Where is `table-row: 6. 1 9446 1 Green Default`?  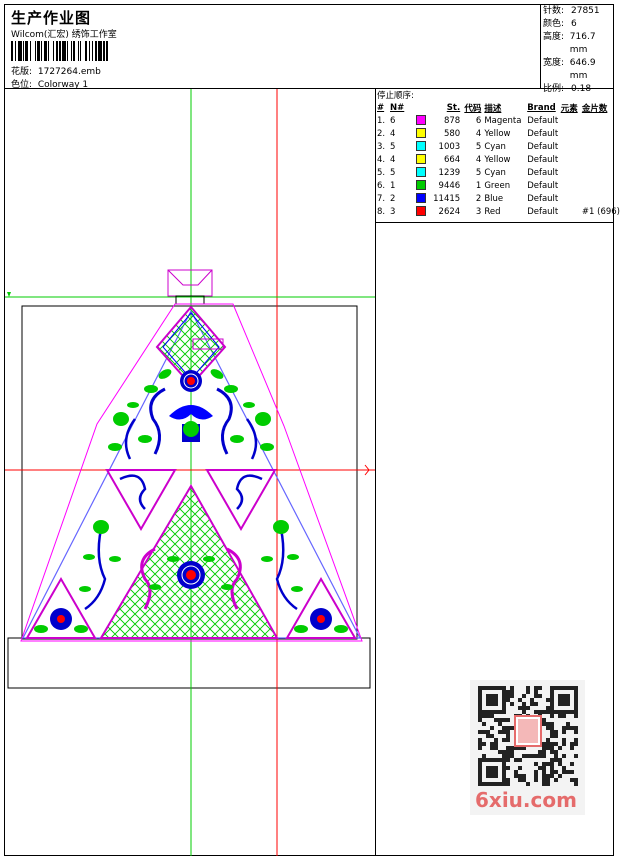 table-row: 6. 1 9446 1 Green Default is located at coordinates (498, 185).